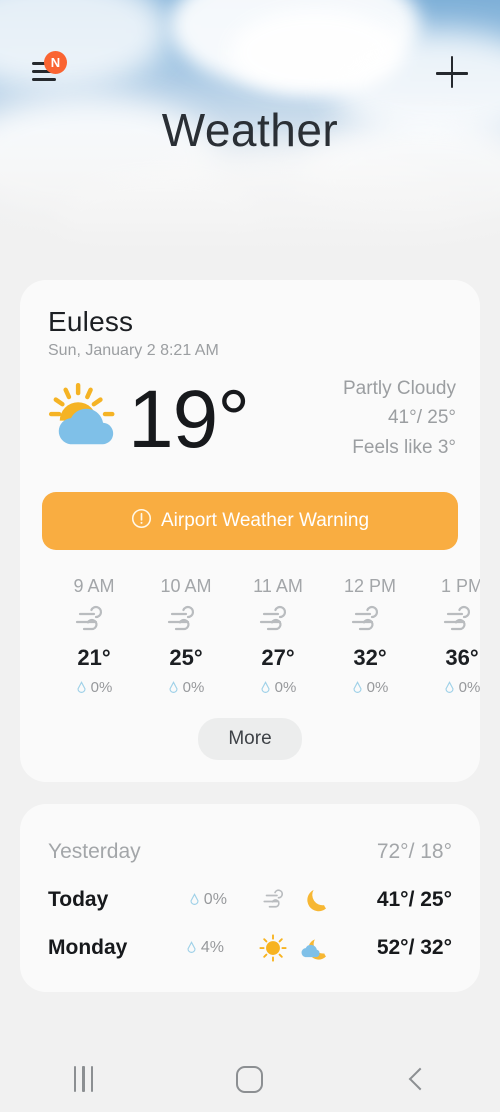 This screenshot has width=500, height=1112. I want to click on daily-high-low: 41°/ 25°, so click(414, 900).